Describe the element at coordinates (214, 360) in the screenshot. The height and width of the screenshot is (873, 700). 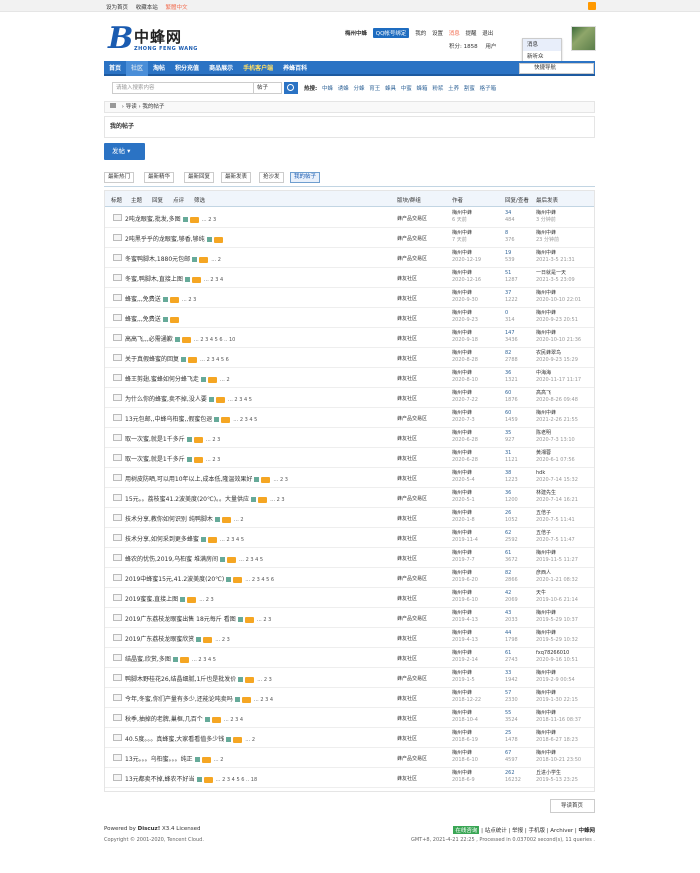
I see `thread-pages: … 2 3 4 5 6` at that location.